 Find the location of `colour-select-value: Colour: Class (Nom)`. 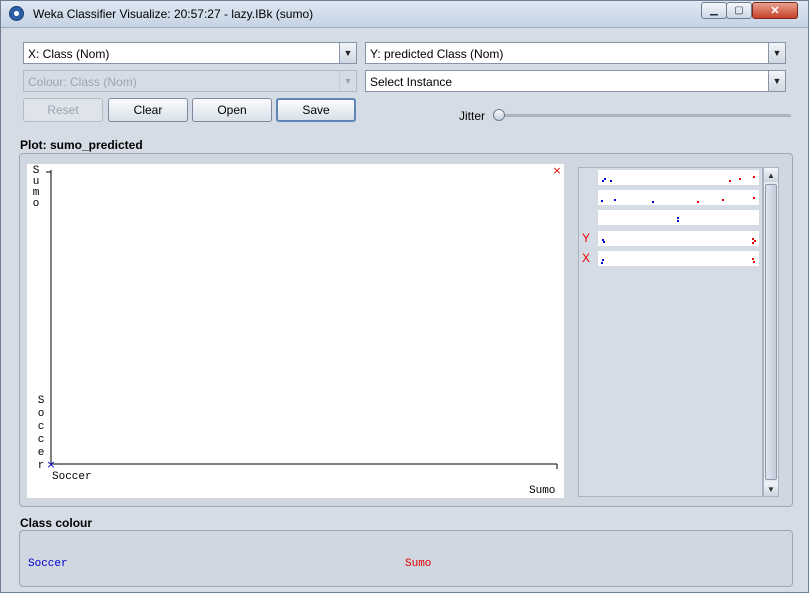

colour-select-value: Colour: Class (Nom) is located at coordinates (82, 82).